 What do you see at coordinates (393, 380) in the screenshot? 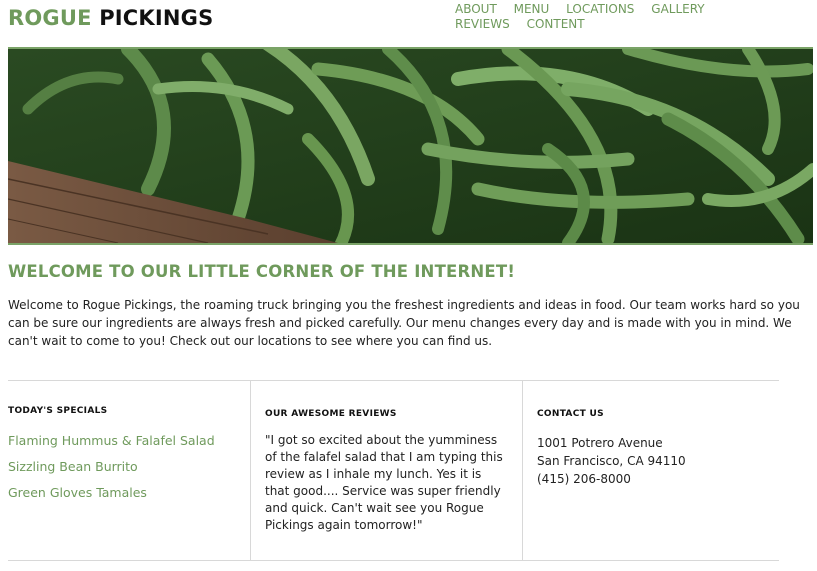
I see `section-divider-top` at bounding box center [393, 380].